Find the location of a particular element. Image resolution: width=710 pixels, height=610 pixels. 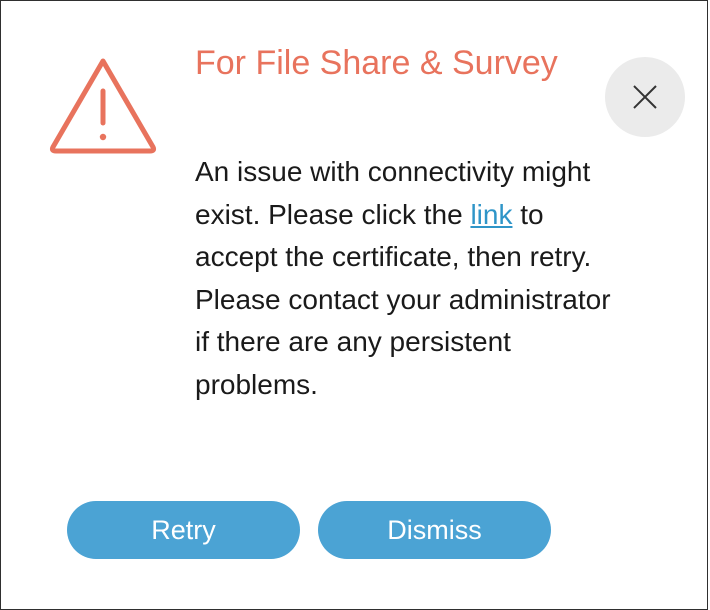

retry-button: Retry is located at coordinates (183, 530).